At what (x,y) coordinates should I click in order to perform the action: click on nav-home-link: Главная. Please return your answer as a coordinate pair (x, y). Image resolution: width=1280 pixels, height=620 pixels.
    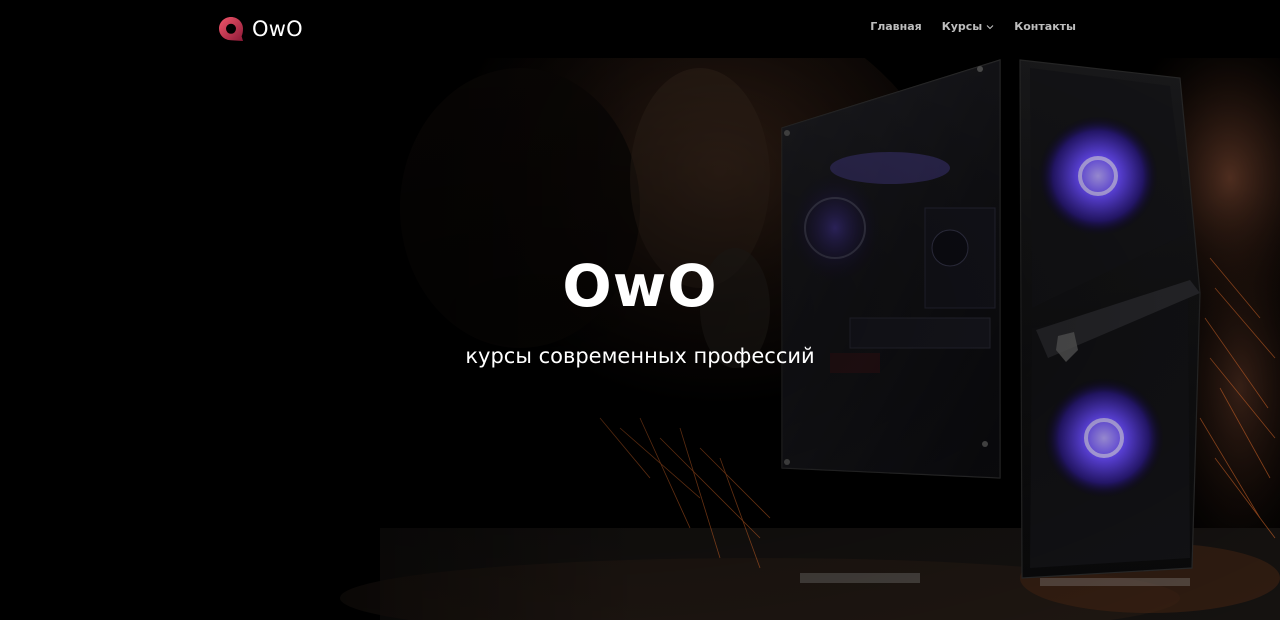
    Looking at the image, I should click on (896, 26).